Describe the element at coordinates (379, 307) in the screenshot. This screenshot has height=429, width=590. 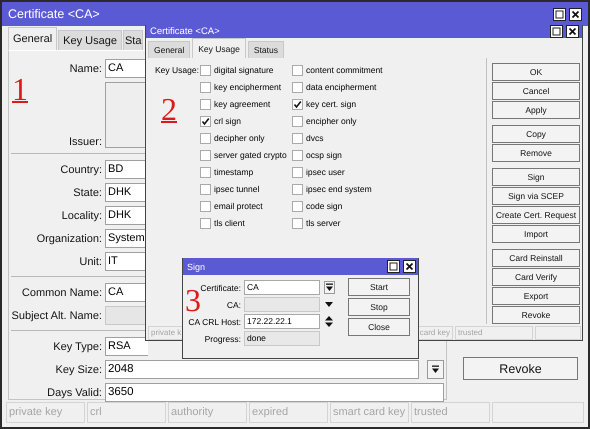
I see `action-button: Stop` at that location.